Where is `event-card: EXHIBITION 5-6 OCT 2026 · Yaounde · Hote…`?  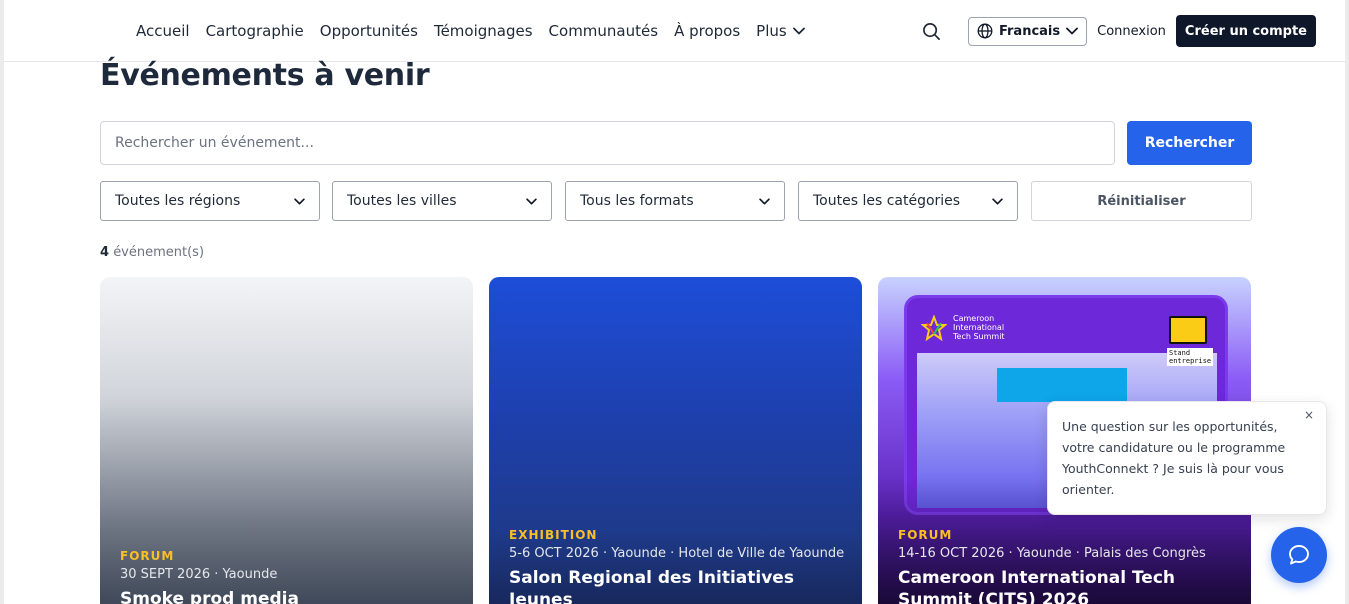
event-card: EXHIBITION 5-6 OCT 2026 · Yaounde · Hote… is located at coordinates (675, 440).